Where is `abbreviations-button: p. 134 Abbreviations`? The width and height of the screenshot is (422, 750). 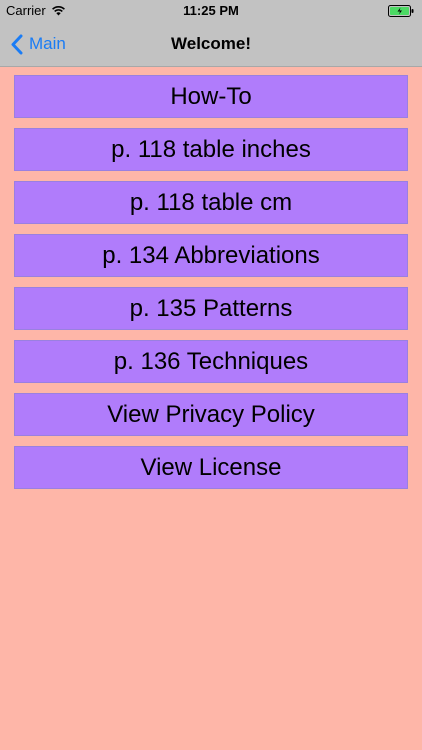 abbreviations-button: p. 134 Abbreviations is located at coordinates (211, 255).